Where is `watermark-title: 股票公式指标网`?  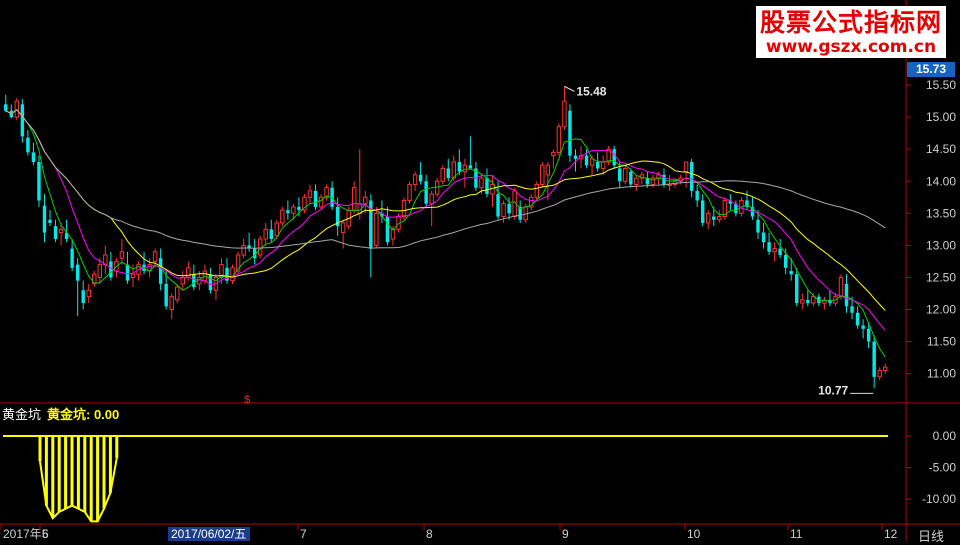
watermark-title: 股票公式指标网 is located at coordinates (850, 22).